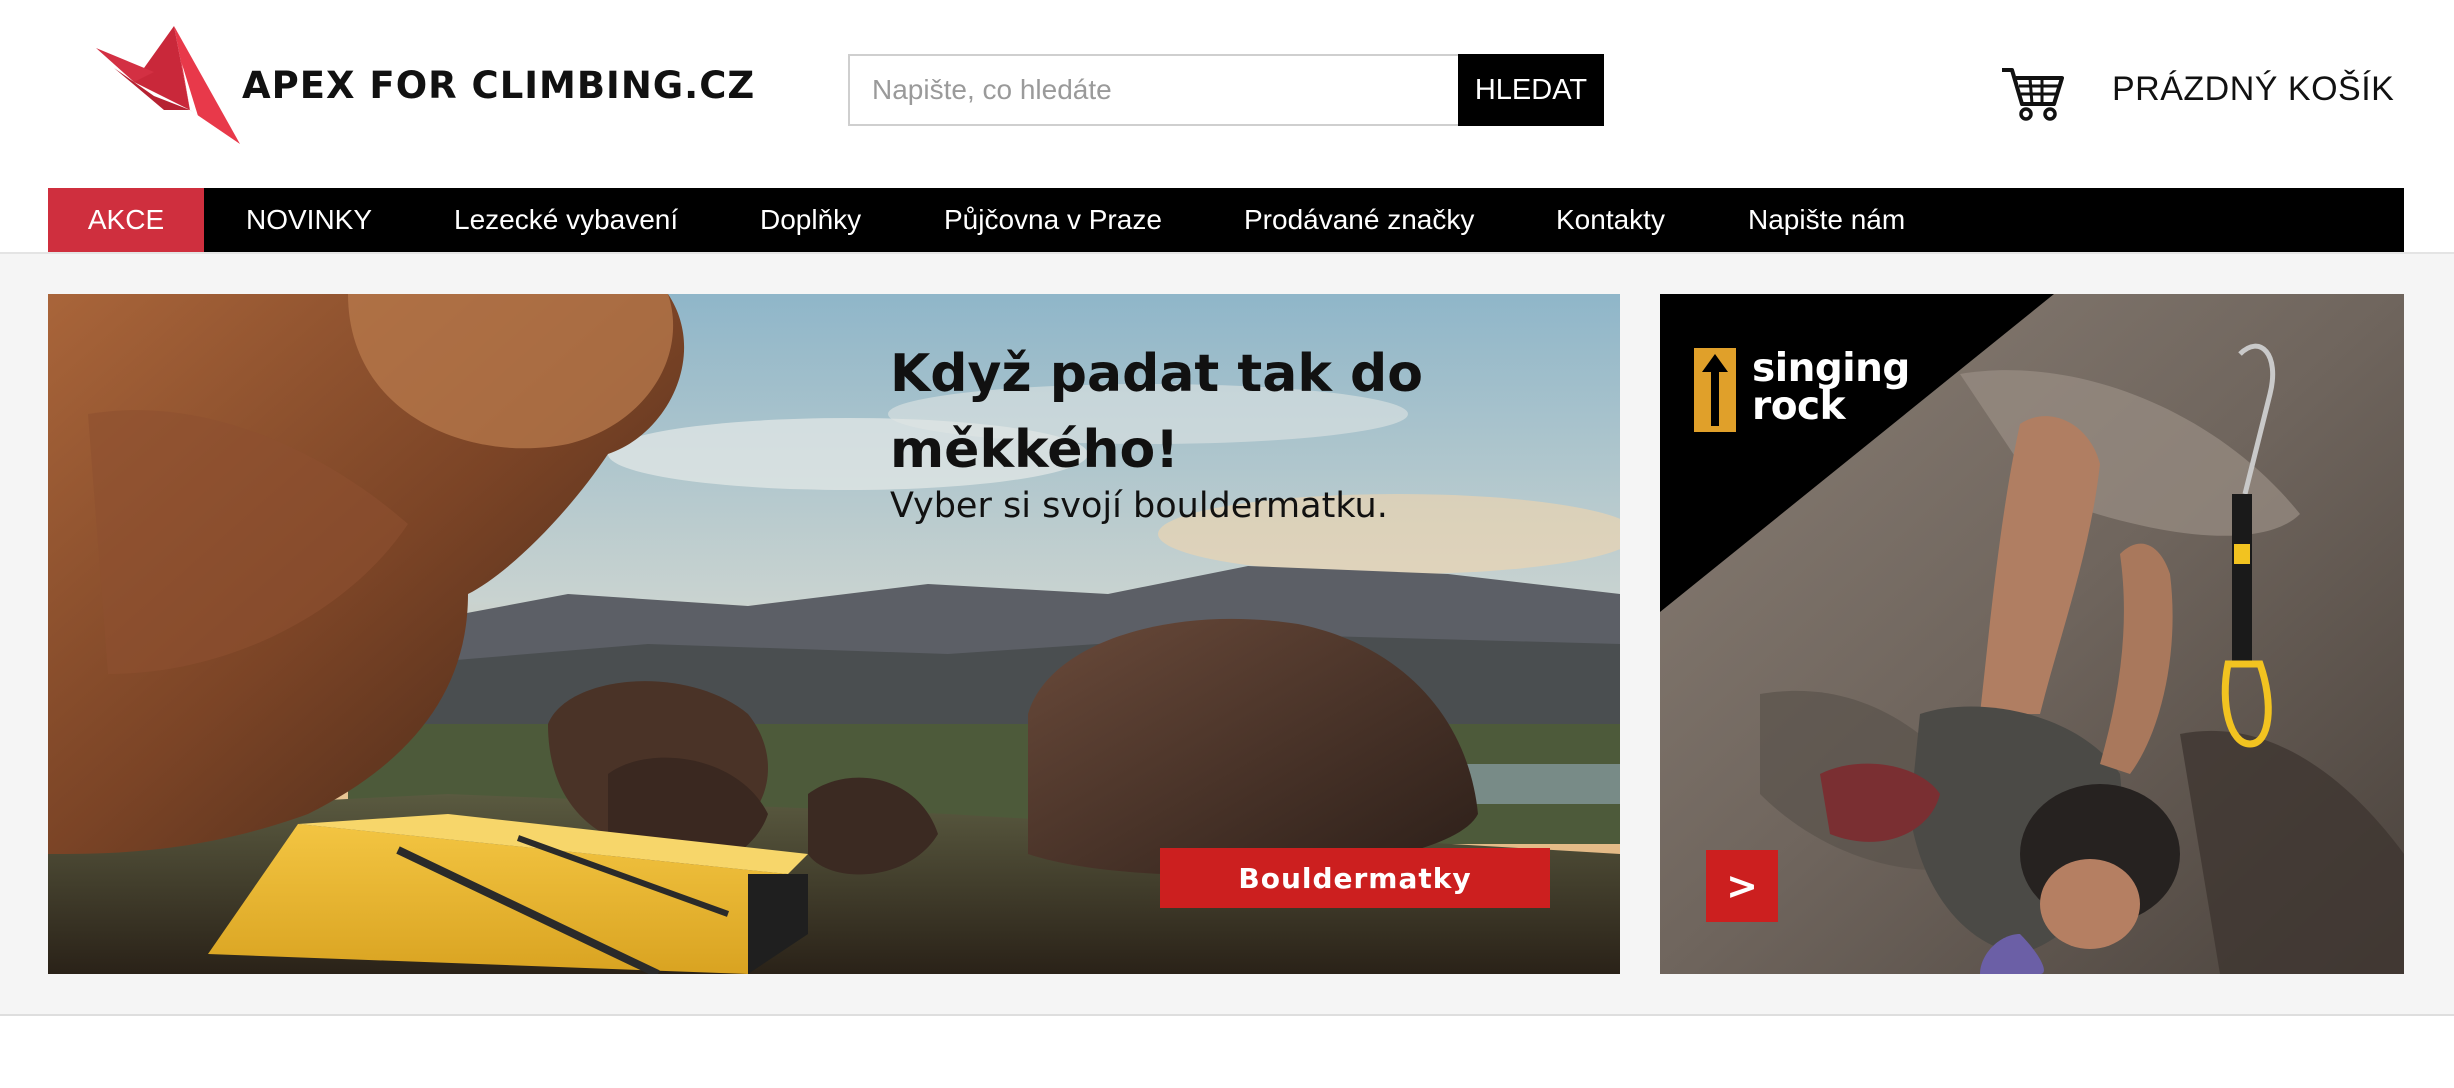  What do you see at coordinates (1831, 368) in the screenshot?
I see `brand-line-1: singing` at bounding box center [1831, 368].